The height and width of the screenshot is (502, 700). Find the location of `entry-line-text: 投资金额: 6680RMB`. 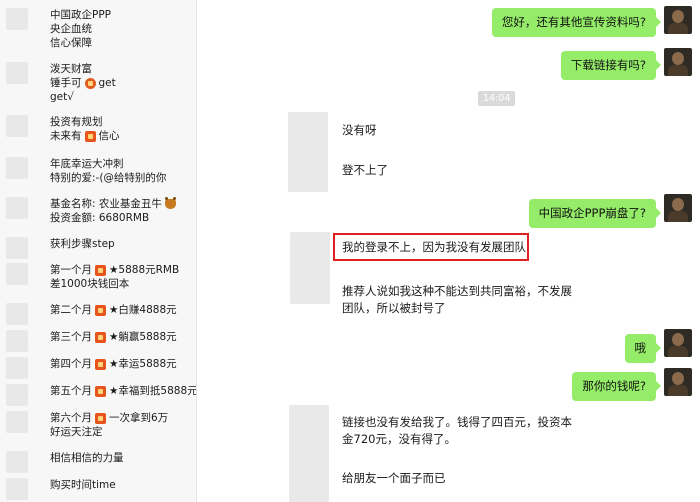

entry-line-text: 投资金额: 6680RMB is located at coordinates (100, 218).